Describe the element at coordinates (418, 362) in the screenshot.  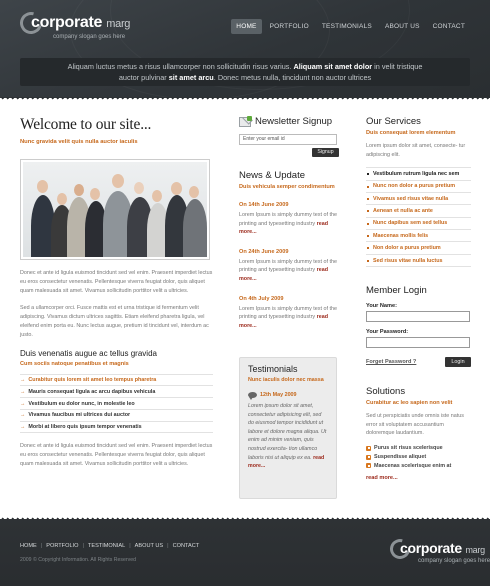
I see `login-actions: Forget Password ? Login` at that location.